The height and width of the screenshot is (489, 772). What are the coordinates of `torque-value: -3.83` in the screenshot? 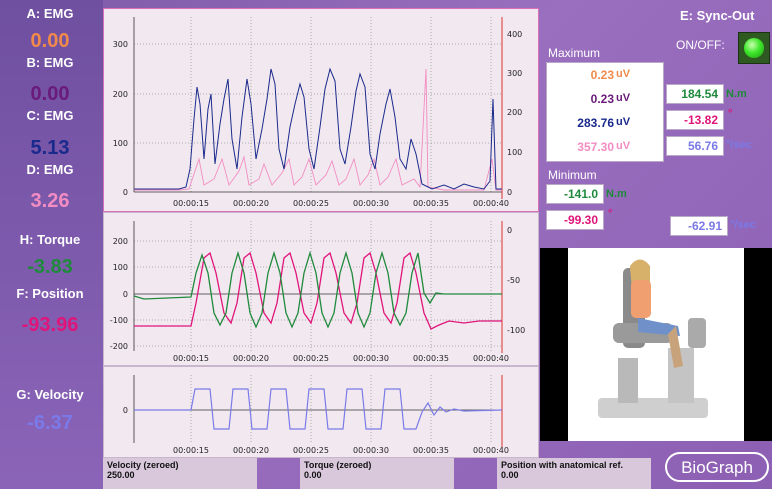 It's located at (50, 267).